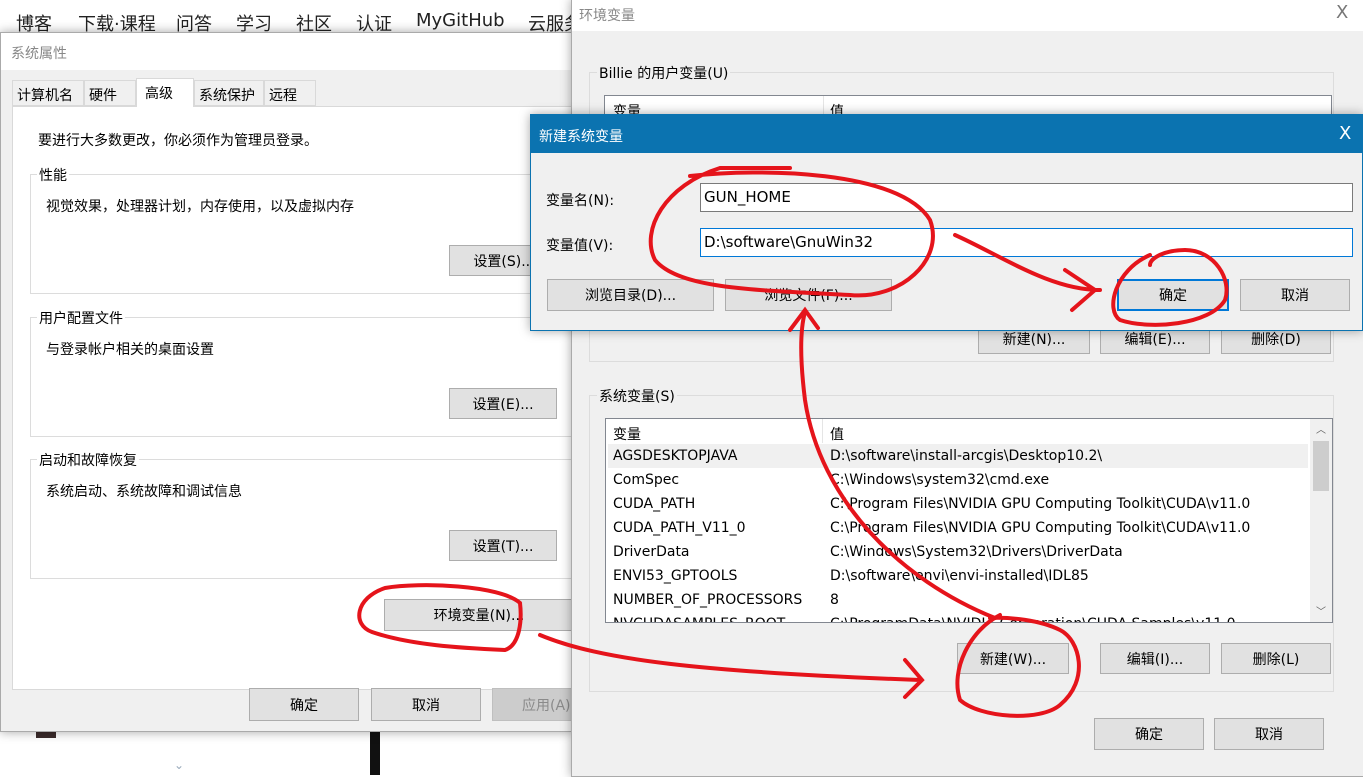 This screenshot has height=777, width=1363. I want to click on chevron-down-icon: ⌄, so click(179, 765).